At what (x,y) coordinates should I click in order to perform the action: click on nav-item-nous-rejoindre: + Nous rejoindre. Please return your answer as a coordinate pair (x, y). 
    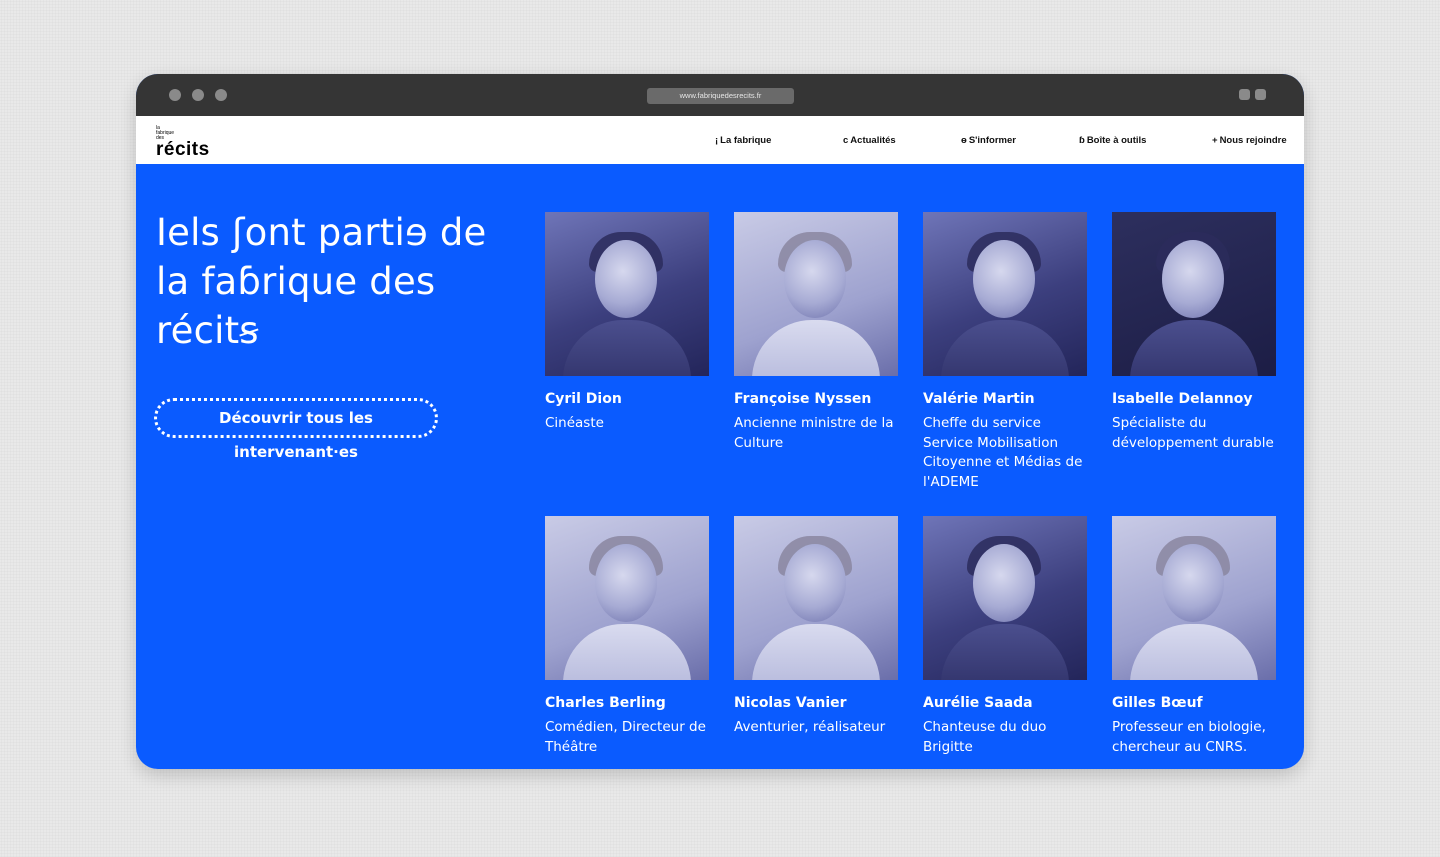
    Looking at the image, I should click on (1249, 140).